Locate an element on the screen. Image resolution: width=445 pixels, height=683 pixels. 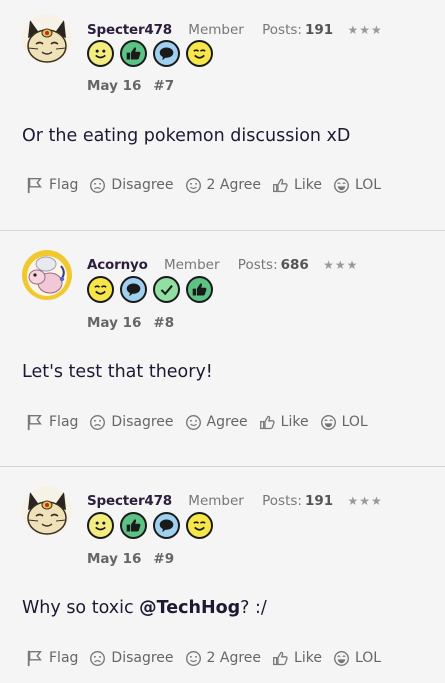
post-message: Let's test that theory! is located at coordinates (117, 372).